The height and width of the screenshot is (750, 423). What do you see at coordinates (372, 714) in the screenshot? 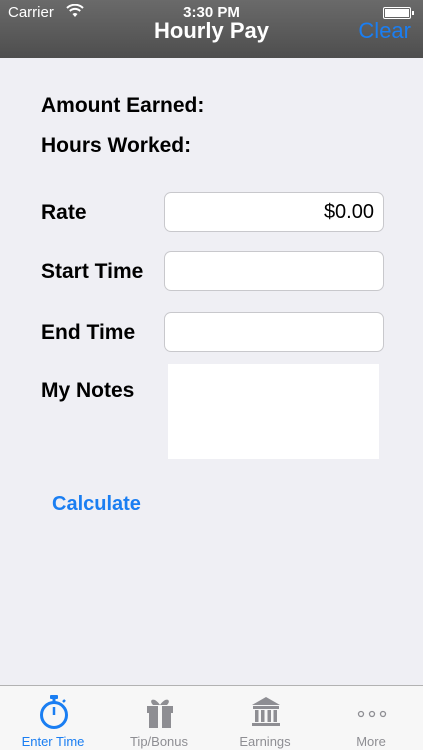
I see `more-icon` at bounding box center [372, 714].